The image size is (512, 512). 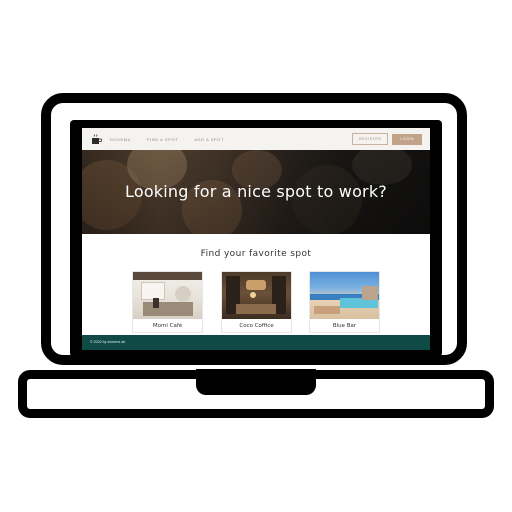 I want to click on cup-icon, so click(x=96, y=139).